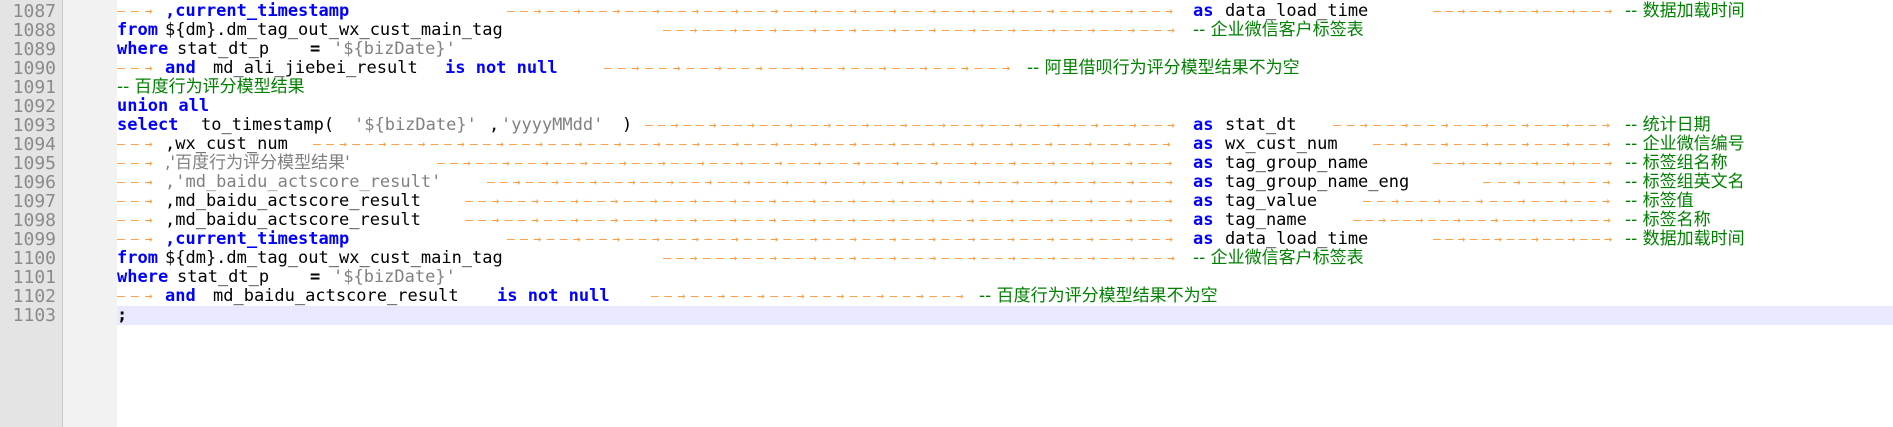 The image size is (1893, 427). What do you see at coordinates (1685, 144) in the screenshot?
I see `comment: -- 企业微信编号` at bounding box center [1685, 144].